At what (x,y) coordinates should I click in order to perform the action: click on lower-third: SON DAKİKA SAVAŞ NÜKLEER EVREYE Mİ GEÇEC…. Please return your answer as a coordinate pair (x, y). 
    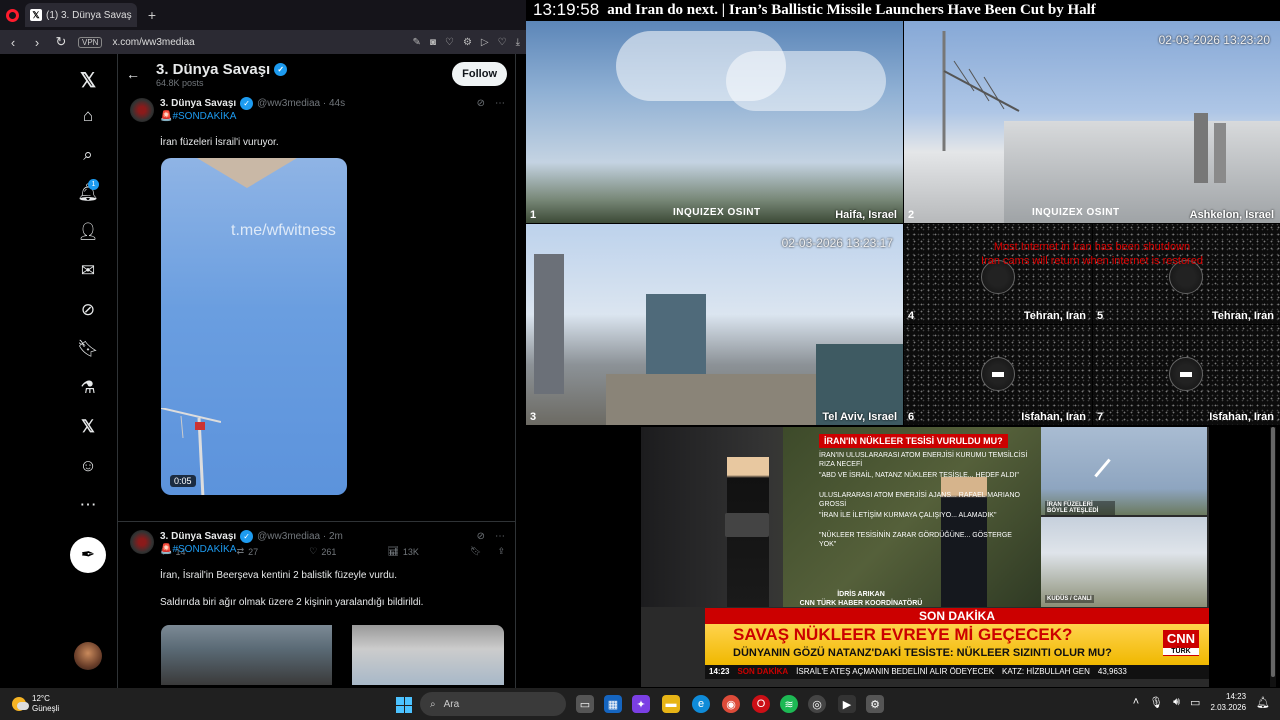
    Looking at the image, I should click on (957, 647).